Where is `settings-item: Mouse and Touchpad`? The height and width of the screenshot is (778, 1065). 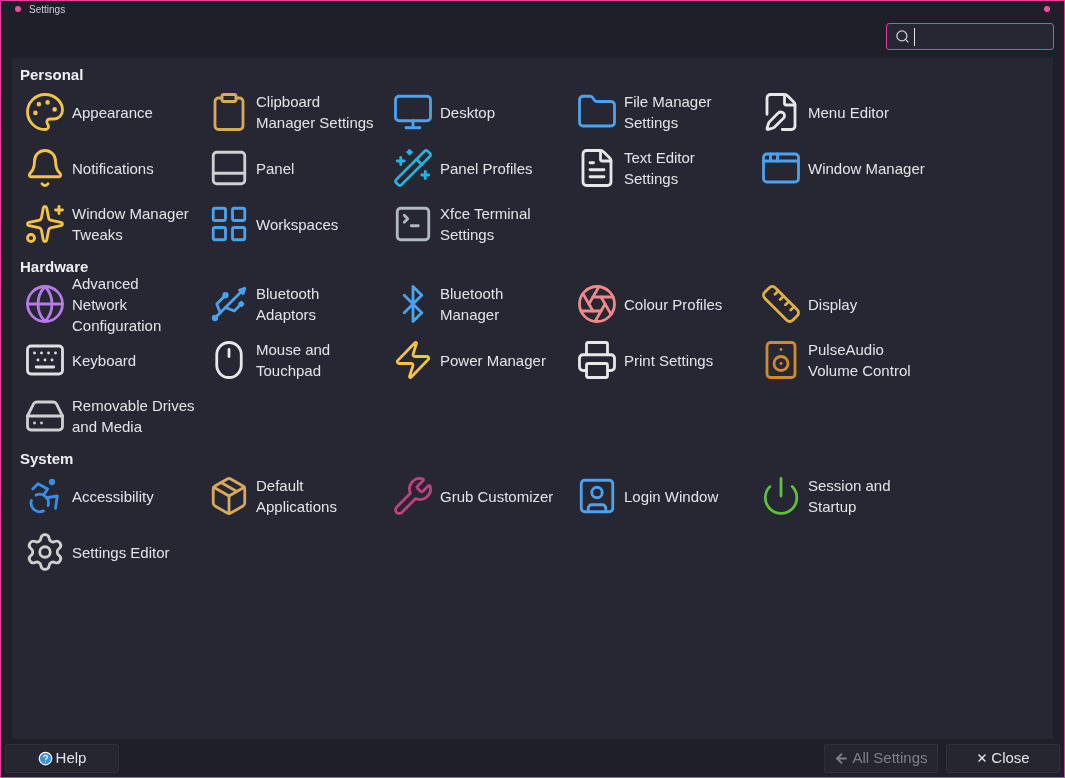
settings-item: Mouse and Touchpad is located at coordinates (296, 360).